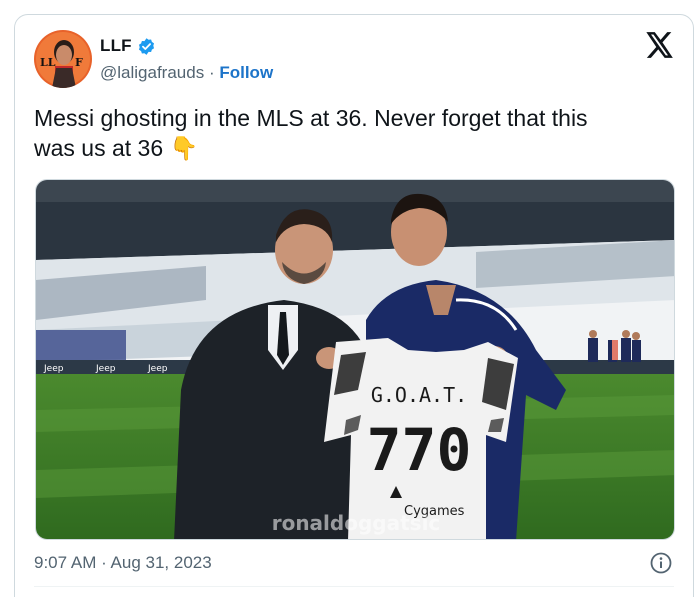 This screenshot has width=700, height=597. What do you see at coordinates (354, 586) in the screenshot?
I see `divider` at bounding box center [354, 586].